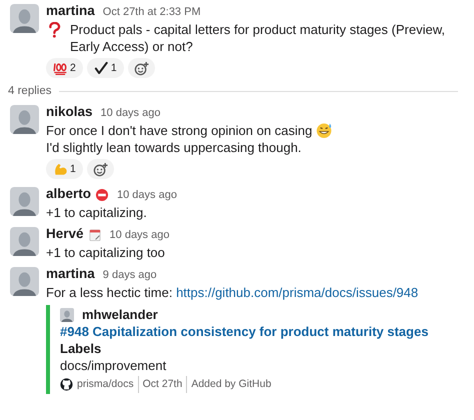 The height and width of the screenshot is (420, 474). I want to click on message-text: +1 to capitalizing., so click(96, 212).